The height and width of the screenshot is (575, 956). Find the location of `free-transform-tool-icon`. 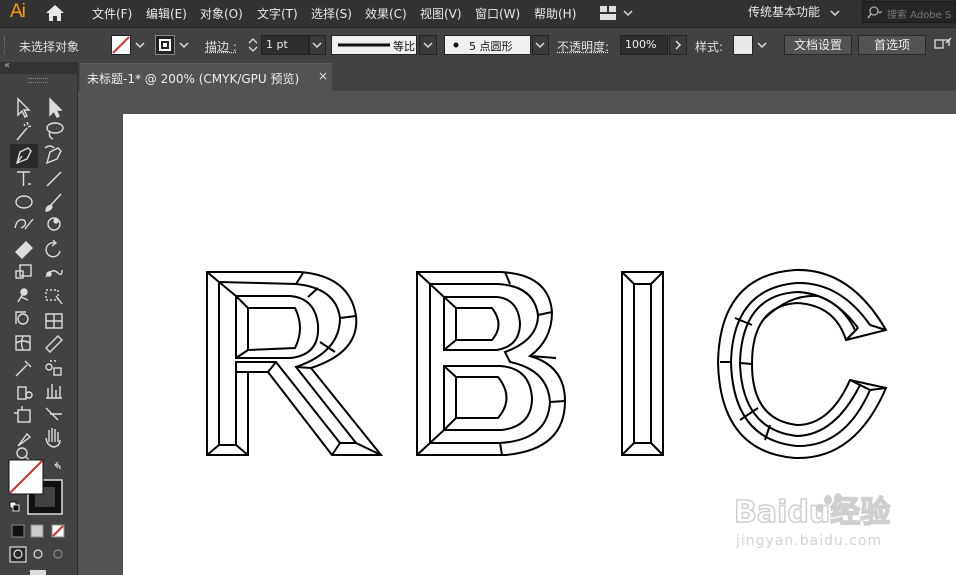

free-transform-tool-icon is located at coordinates (54, 297).